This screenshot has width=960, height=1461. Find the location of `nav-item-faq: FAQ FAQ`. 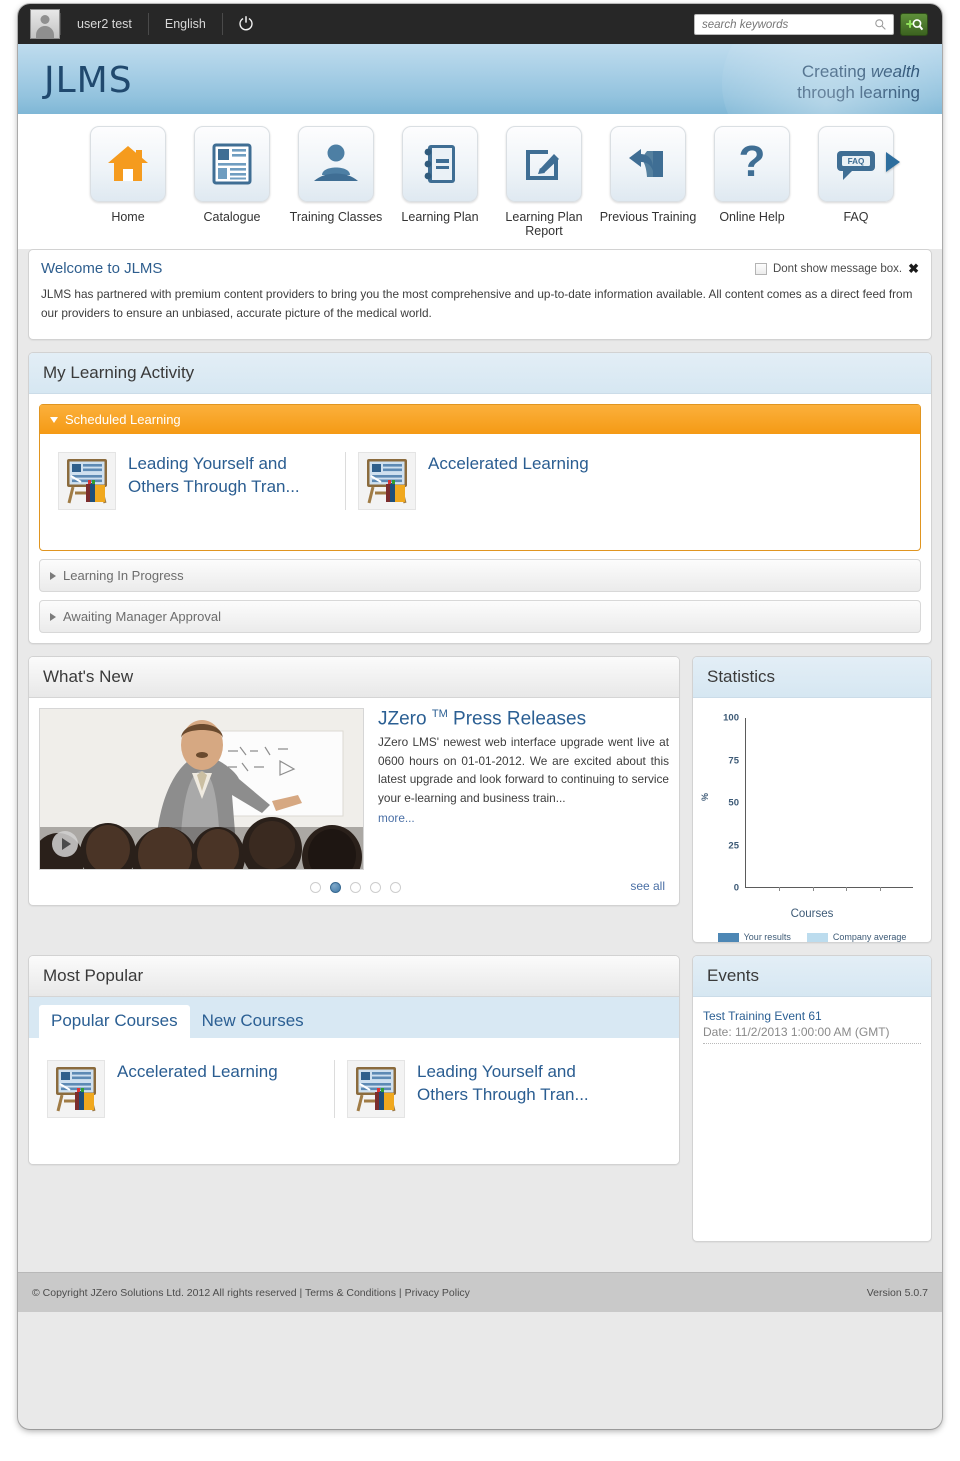

nav-item-faq: FAQ FAQ is located at coordinates (856, 175).